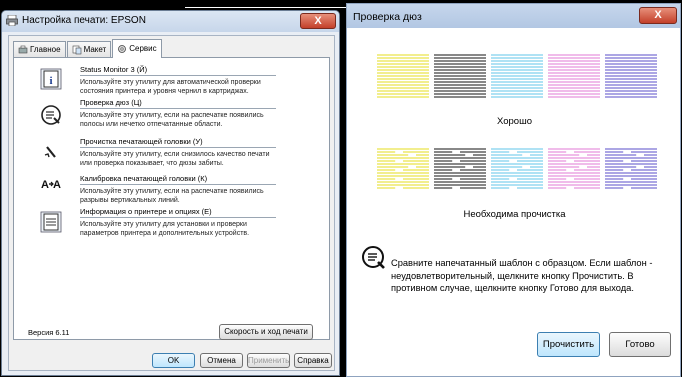 The width and height of the screenshot is (682, 377). Describe the element at coordinates (141, 141) in the screenshot. I see `item-title: Прочистка печатающей головки (У)` at that location.